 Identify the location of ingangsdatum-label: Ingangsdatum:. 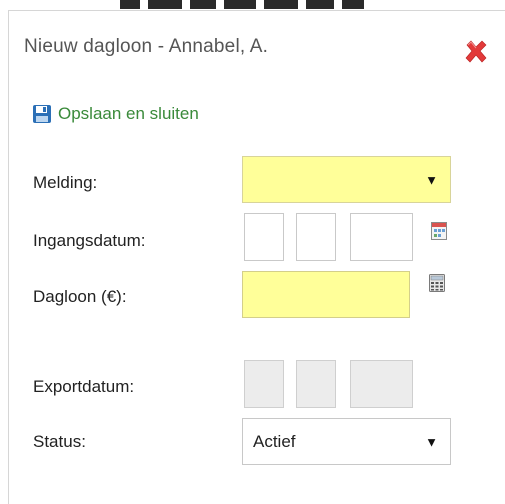
(89, 240).